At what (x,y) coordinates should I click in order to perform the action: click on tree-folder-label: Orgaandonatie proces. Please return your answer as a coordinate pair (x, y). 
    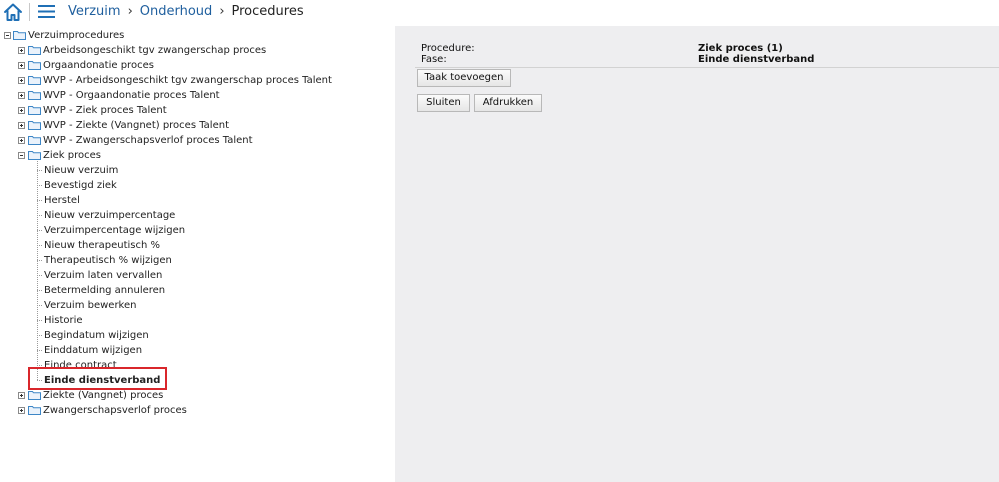
    Looking at the image, I should click on (98, 65).